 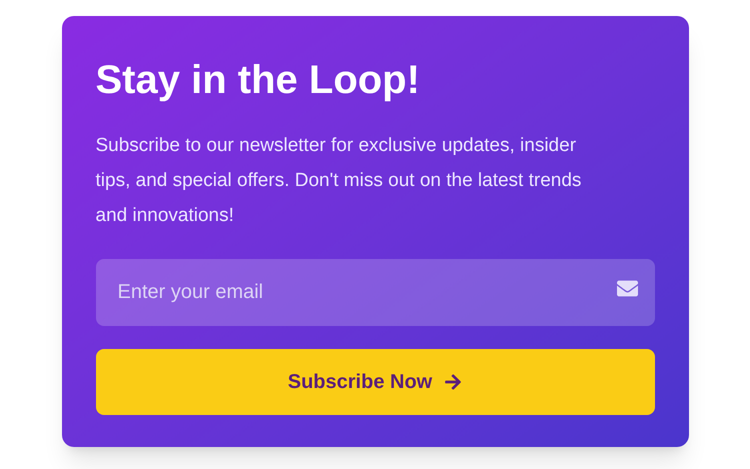 I want to click on card-title: Stay in the Loop!, so click(x=258, y=80).